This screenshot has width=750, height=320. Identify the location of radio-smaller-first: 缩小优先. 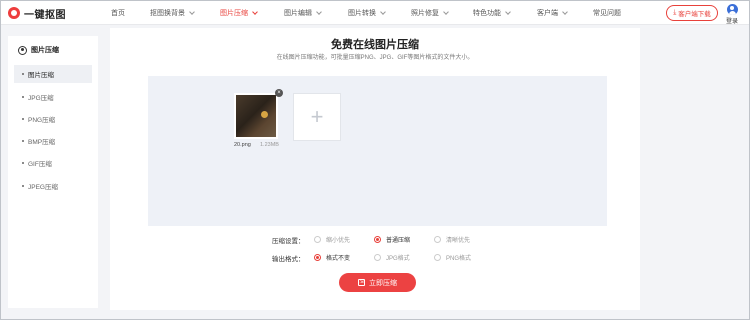
(332, 239).